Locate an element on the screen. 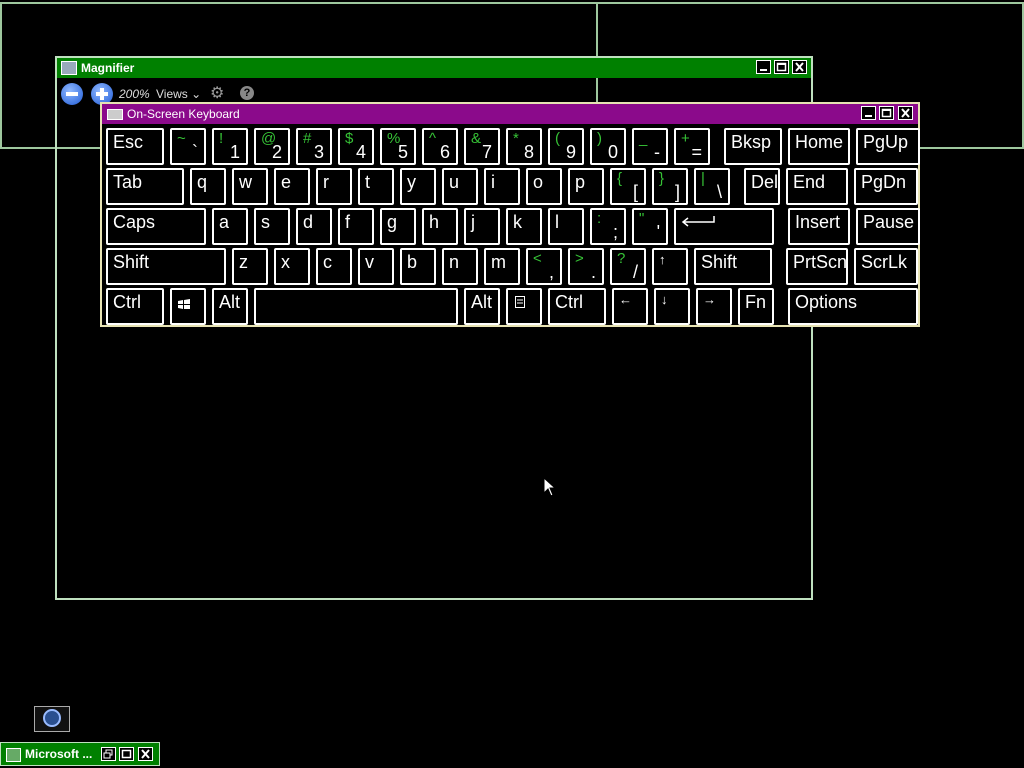 This screenshot has width=1024, height=768. key-5: % 5 is located at coordinates (398, 146).